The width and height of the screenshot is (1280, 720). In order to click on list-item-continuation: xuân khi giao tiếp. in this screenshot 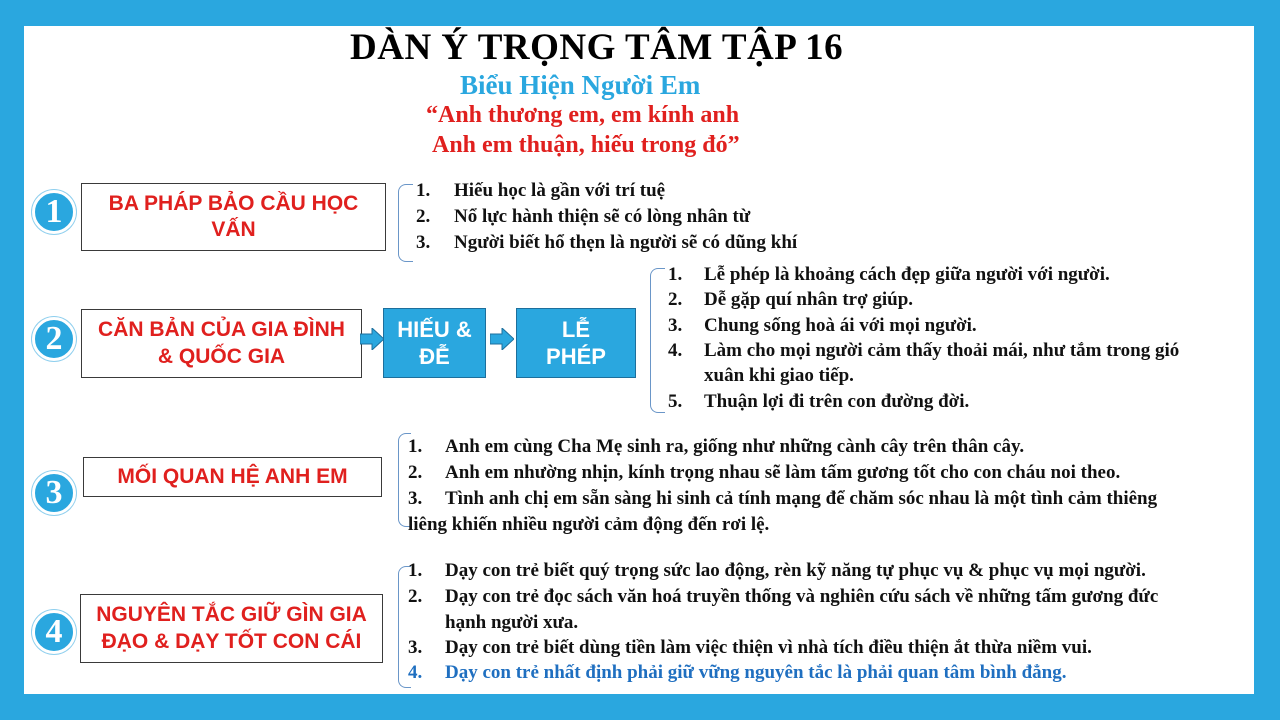, I will do `click(779, 375)`.